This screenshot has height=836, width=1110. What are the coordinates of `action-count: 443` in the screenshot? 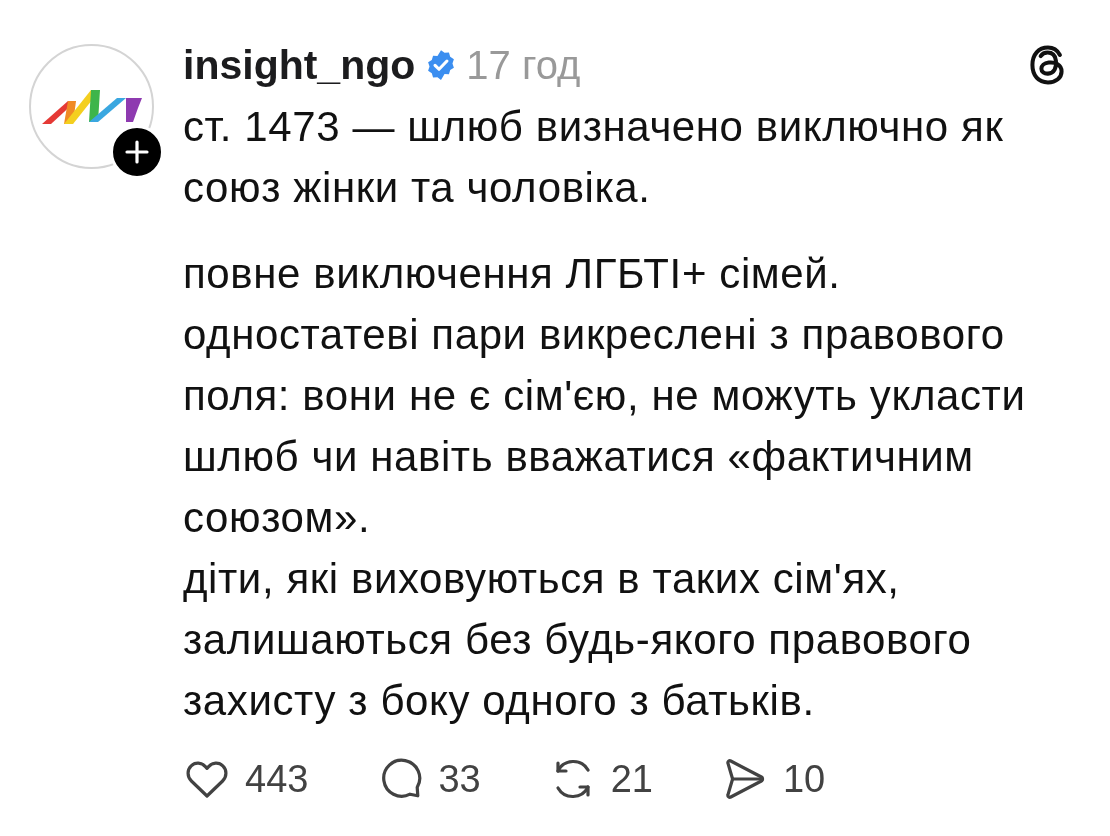 It's located at (277, 779).